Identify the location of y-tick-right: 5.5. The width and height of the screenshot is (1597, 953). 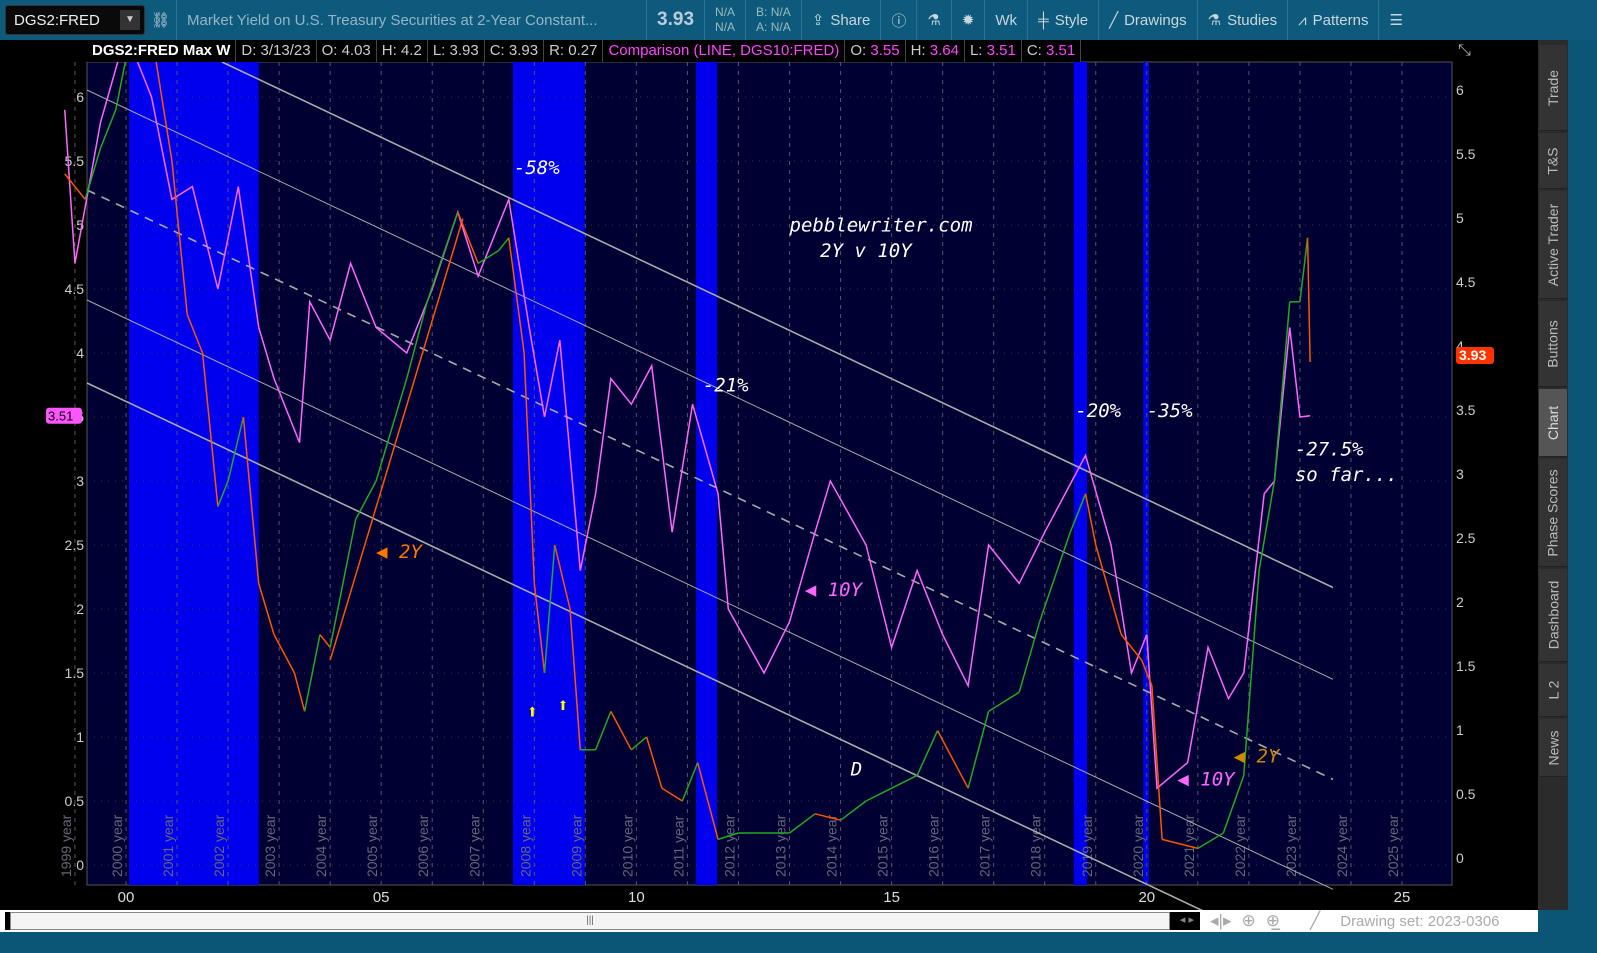
(1466, 154).